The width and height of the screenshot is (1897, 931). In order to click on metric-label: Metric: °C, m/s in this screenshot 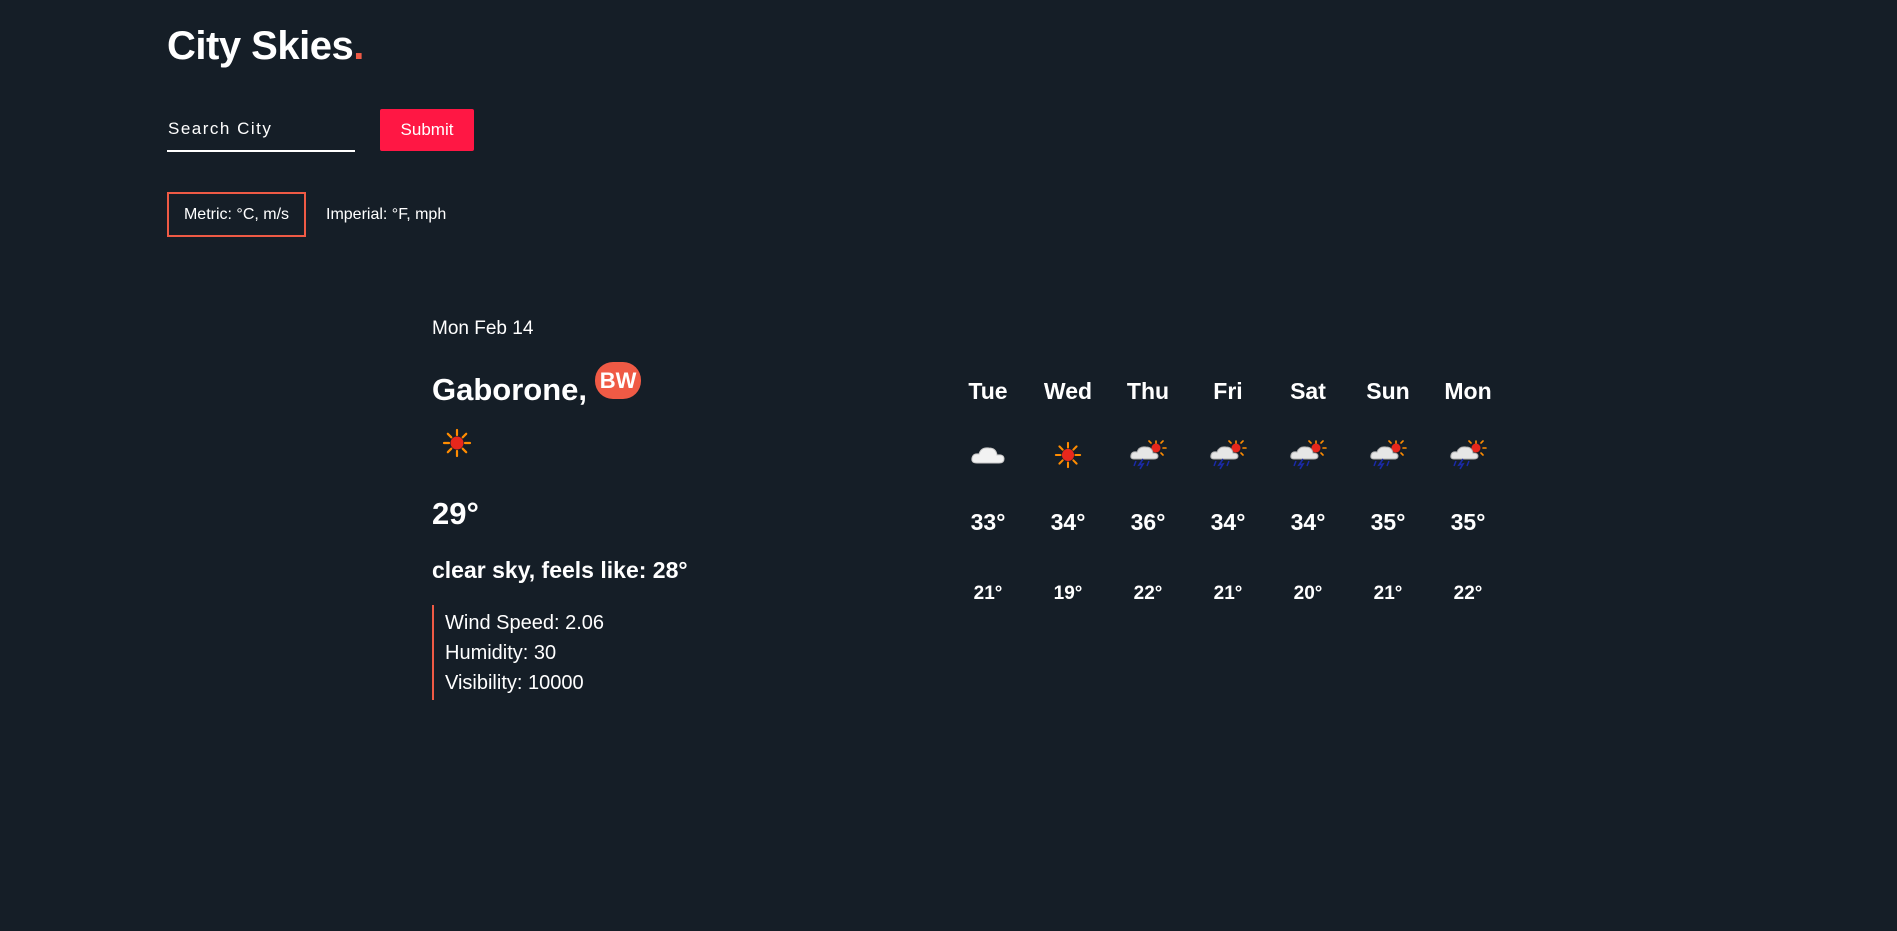, I will do `click(236, 214)`.